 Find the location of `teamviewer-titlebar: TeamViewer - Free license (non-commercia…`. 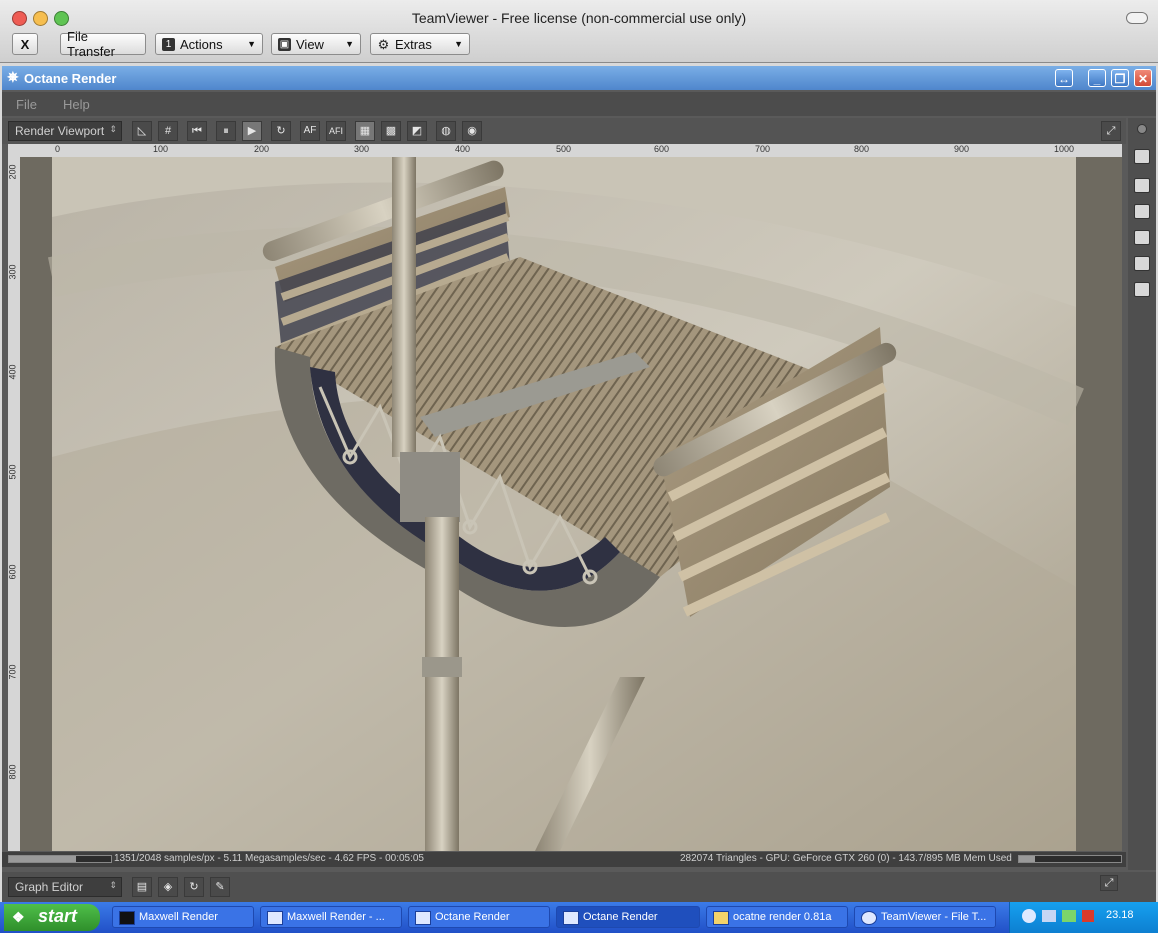

teamviewer-titlebar: TeamViewer - Free license (non-commercia… is located at coordinates (579, 31).